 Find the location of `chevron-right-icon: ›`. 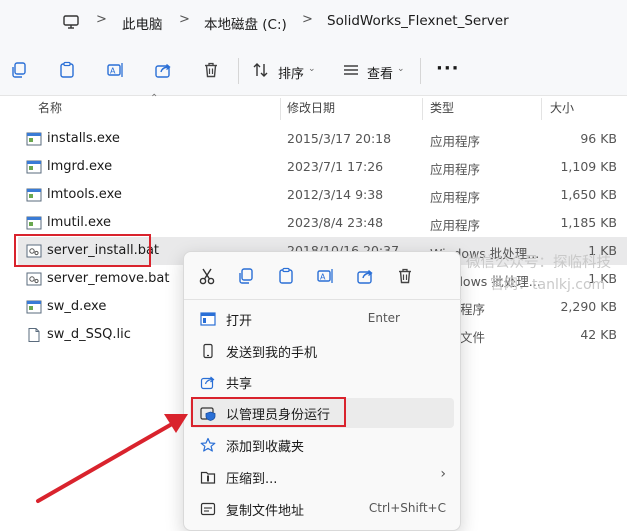

chevron-right-icon: › is located at coordinates (443, 474).